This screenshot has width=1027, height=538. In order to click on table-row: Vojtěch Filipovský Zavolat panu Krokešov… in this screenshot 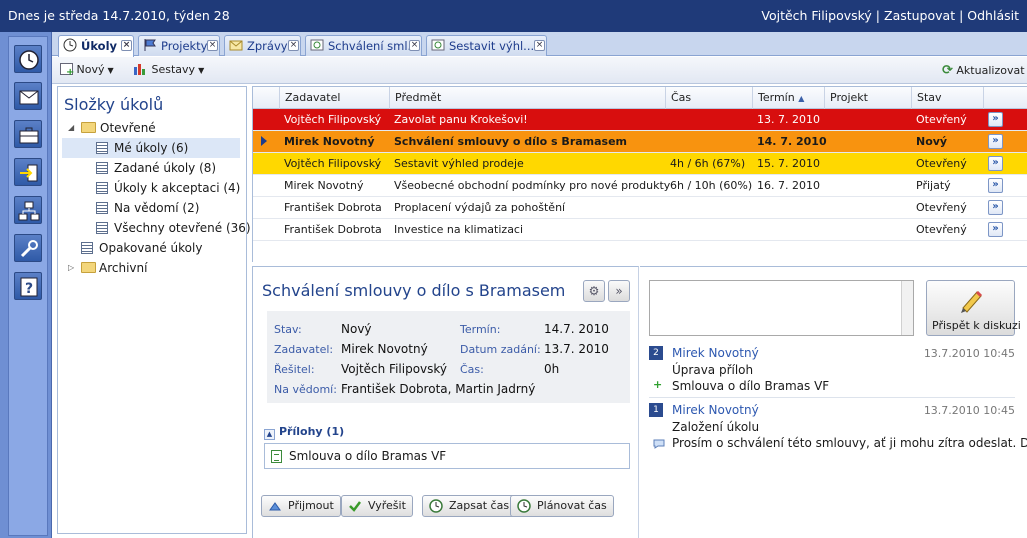, I will do `click(640, 120)`.